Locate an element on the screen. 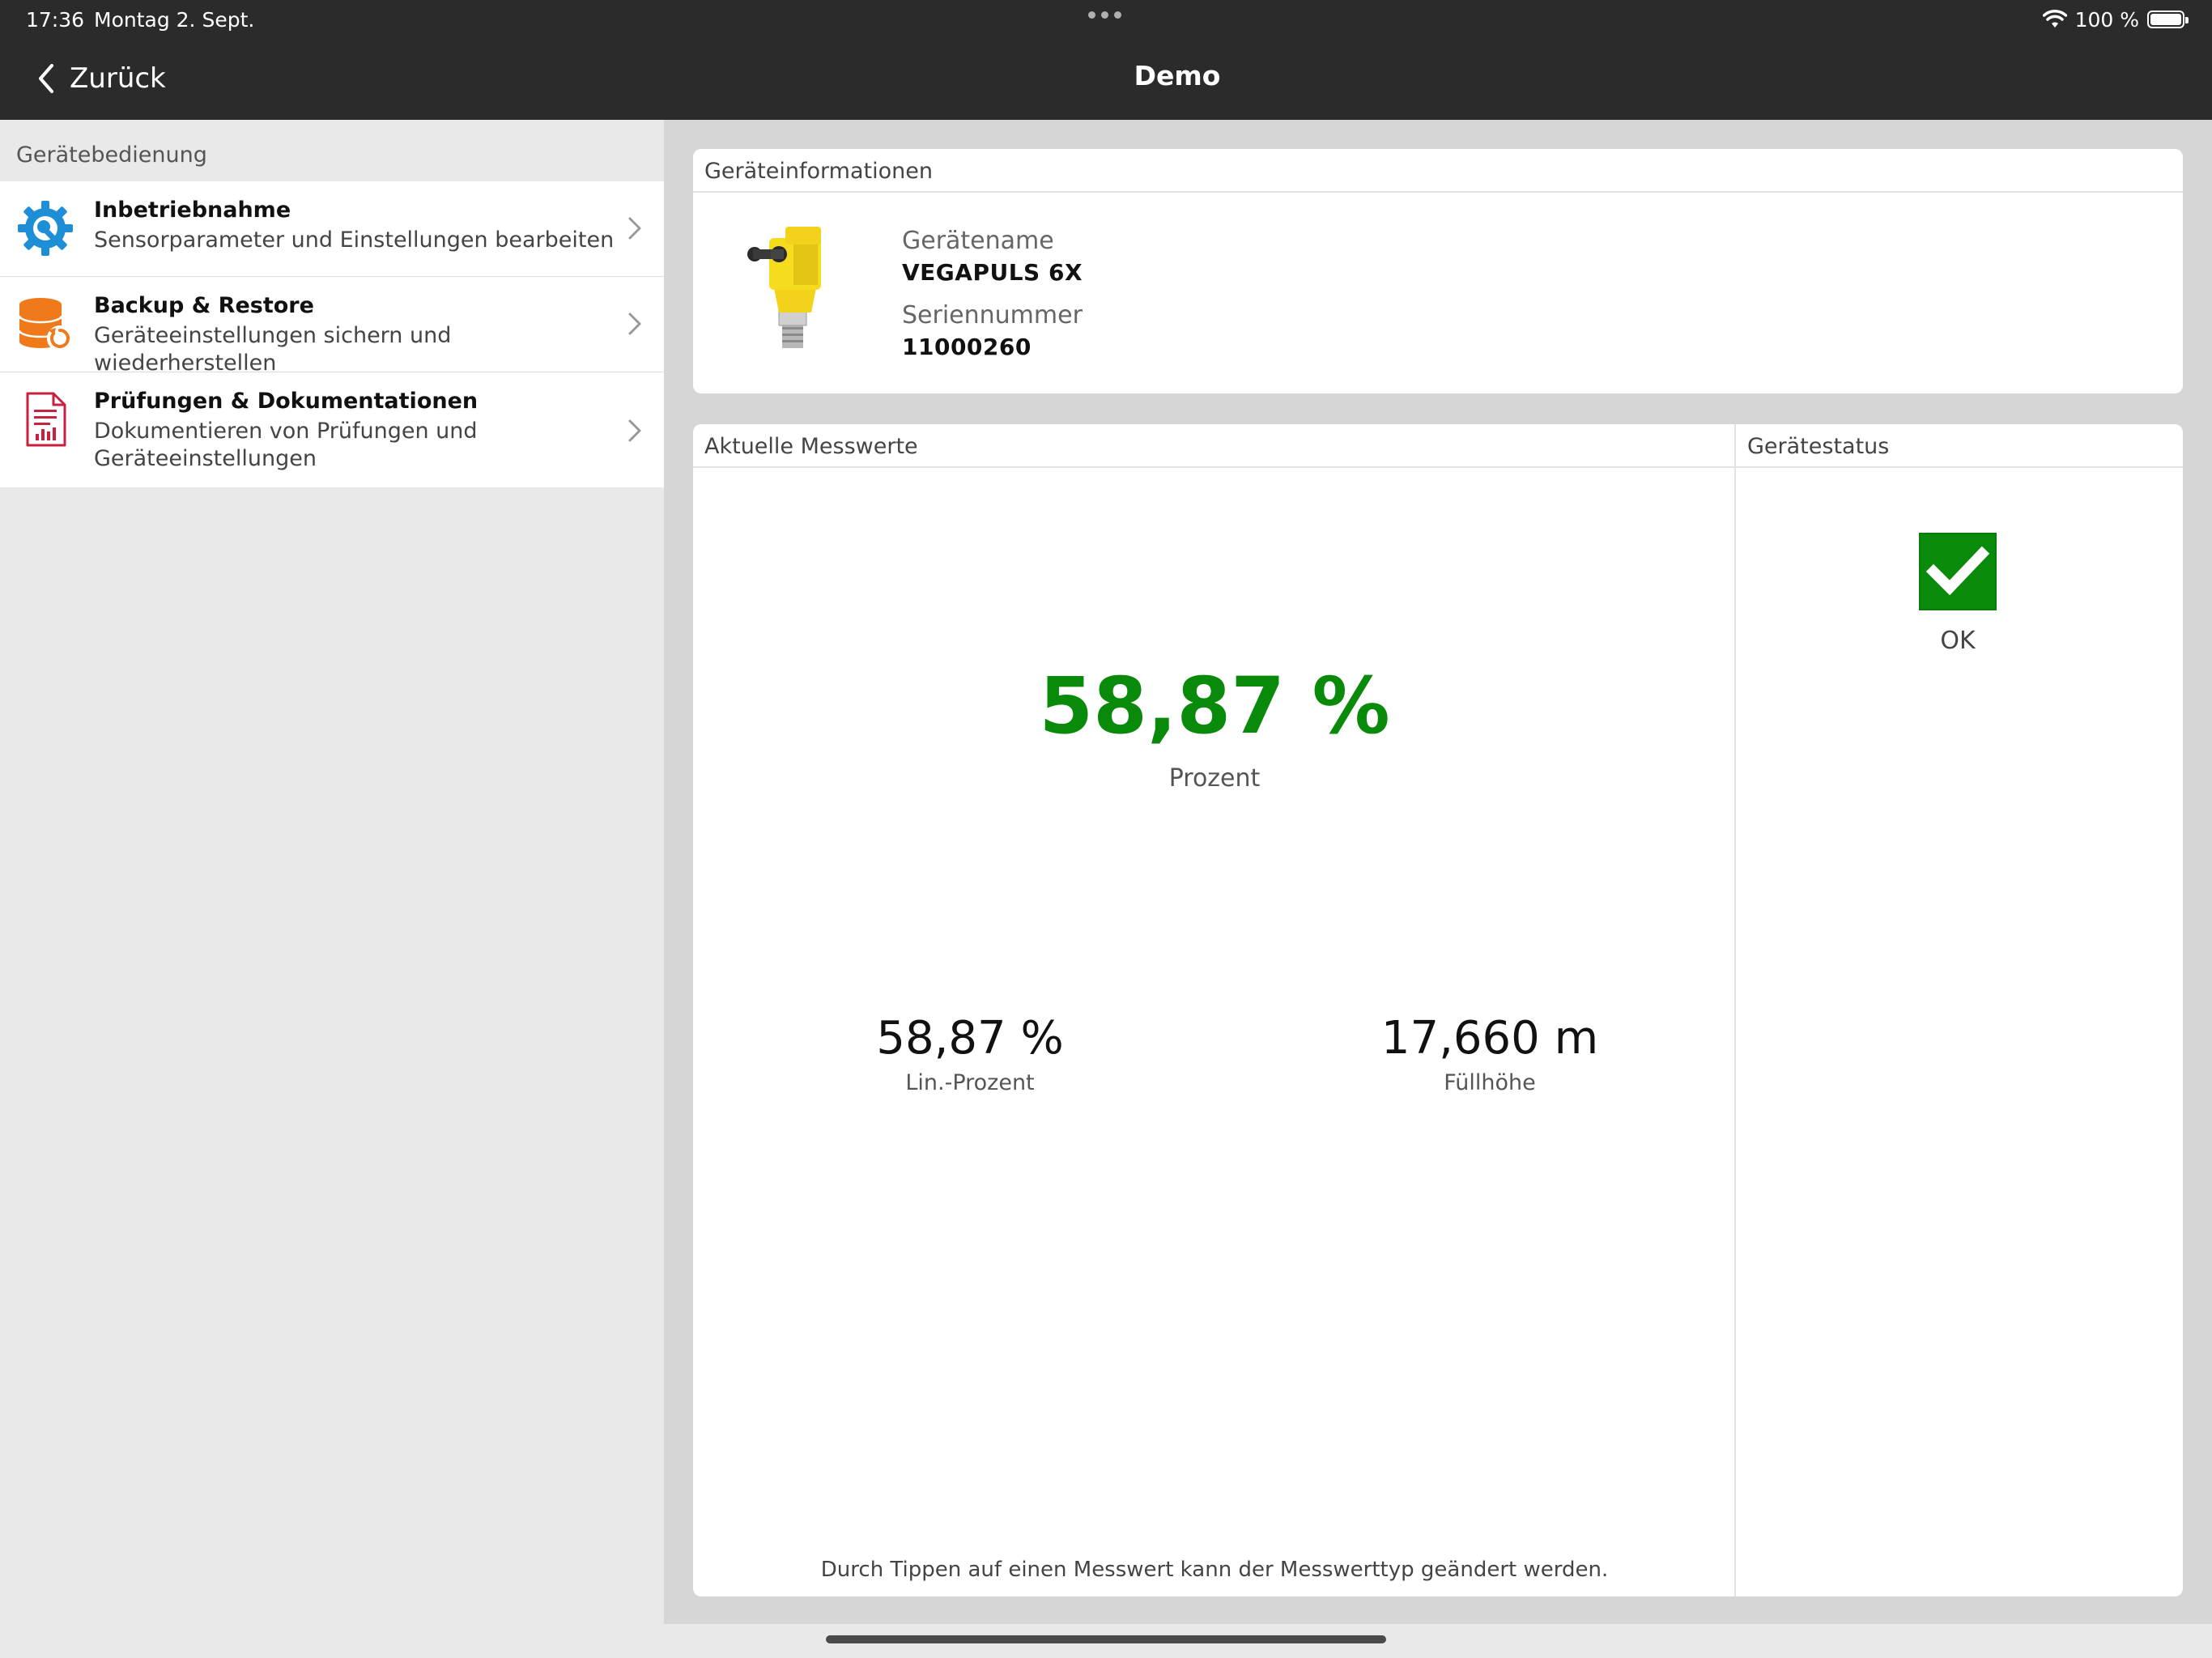 Image resolution: width=2212 pixels, height=1658 pixels. status-date: Montag 2. Sept. is located at coordinates (175, 20).